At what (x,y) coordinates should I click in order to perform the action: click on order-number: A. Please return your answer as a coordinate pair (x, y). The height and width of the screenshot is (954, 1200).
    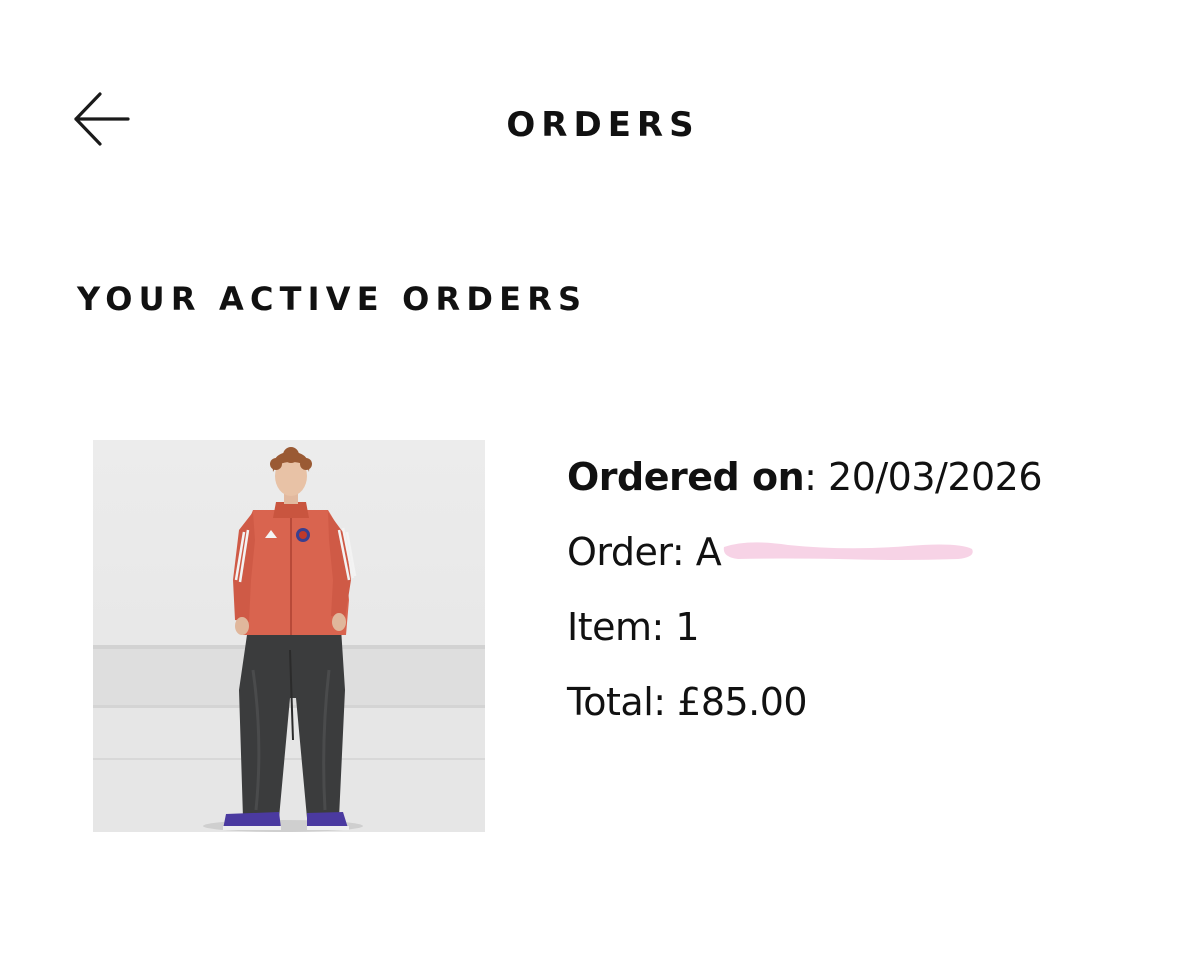
    Looking at the image, I should click on (834, 552).